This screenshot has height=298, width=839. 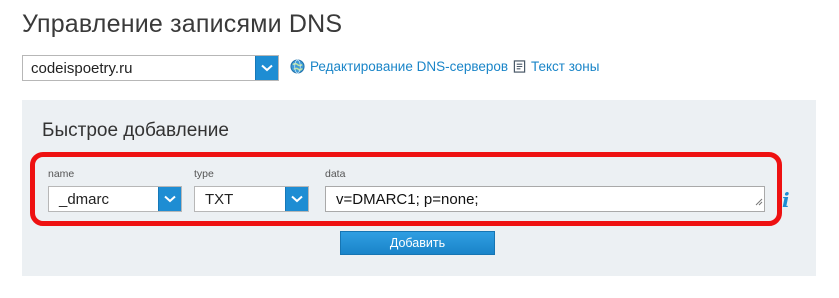 I want to click on globe-icon, so click(x=297, y=66).